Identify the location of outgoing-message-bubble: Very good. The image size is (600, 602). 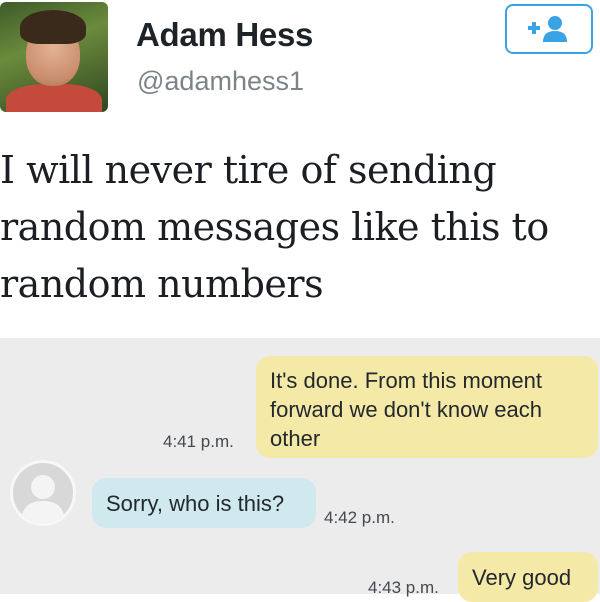
(528, 577).